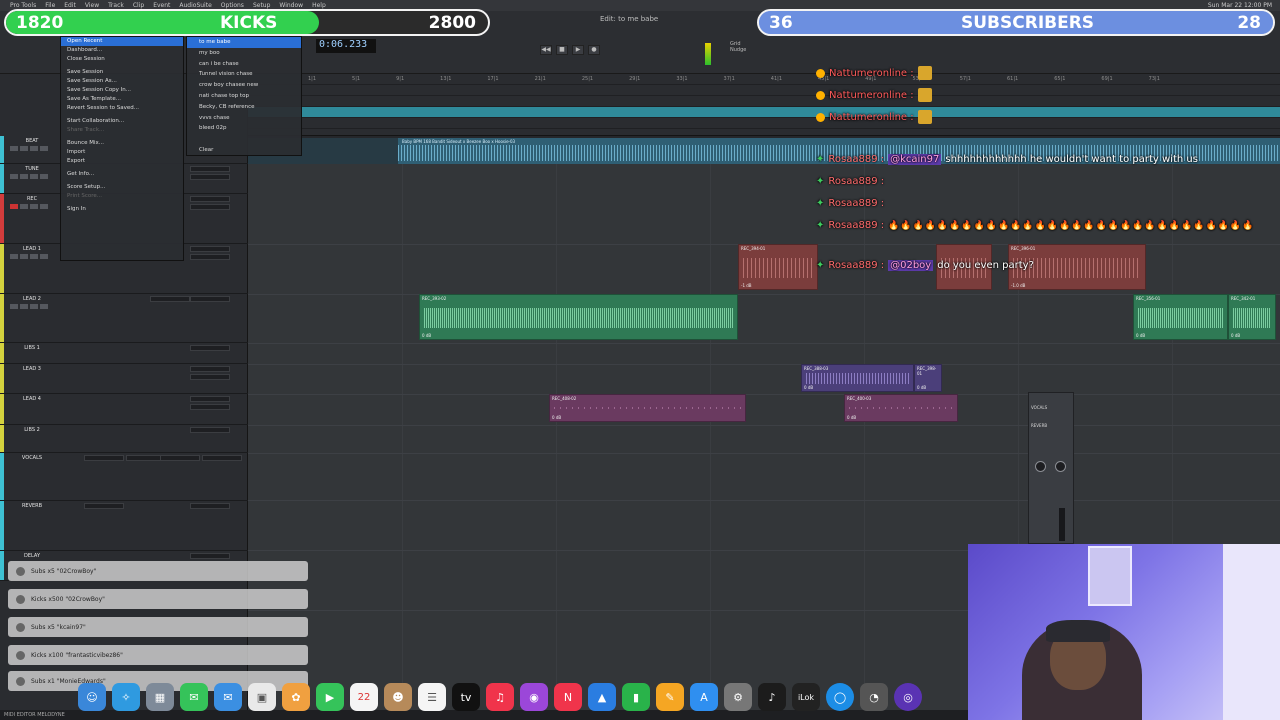  What do you see at coordinates (124, 526) in the screenshot?
I see `track-header-reverb: REVERB` at bounding box center [124, 526].